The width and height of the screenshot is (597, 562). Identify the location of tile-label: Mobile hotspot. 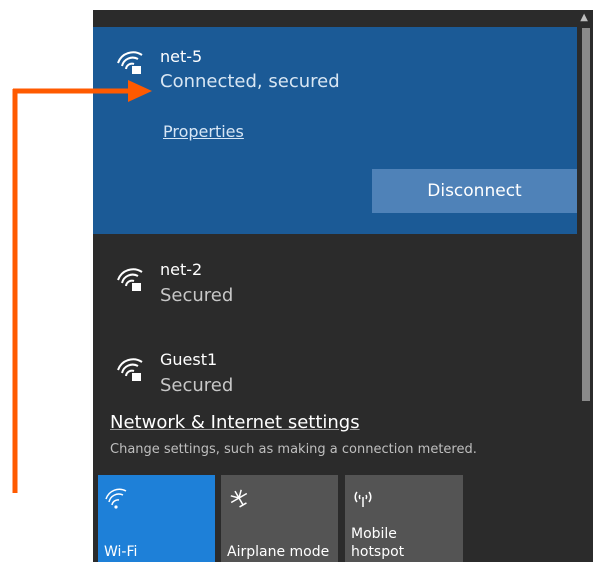
(377, 543).